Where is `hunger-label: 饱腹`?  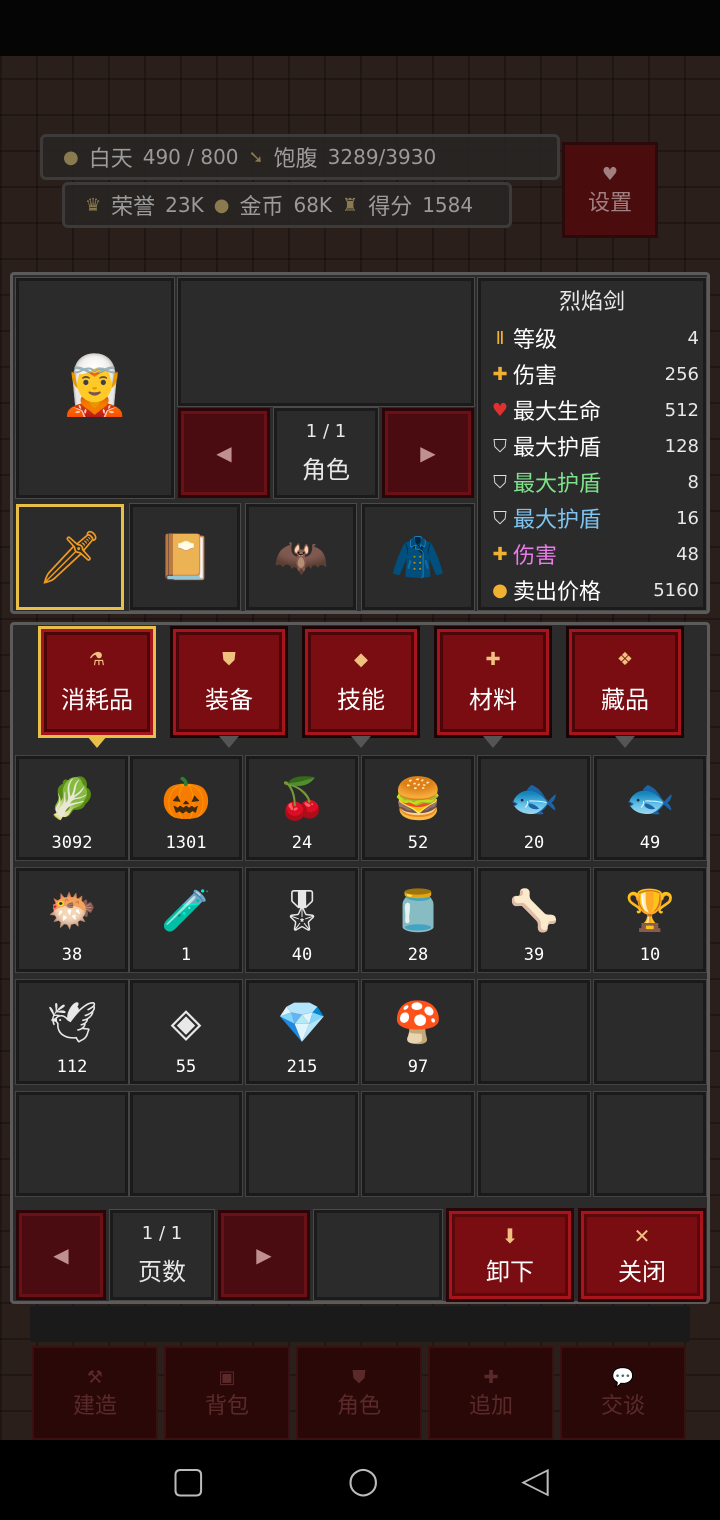 hunger-label: 饱腹 is located at coordinates (295, 159).